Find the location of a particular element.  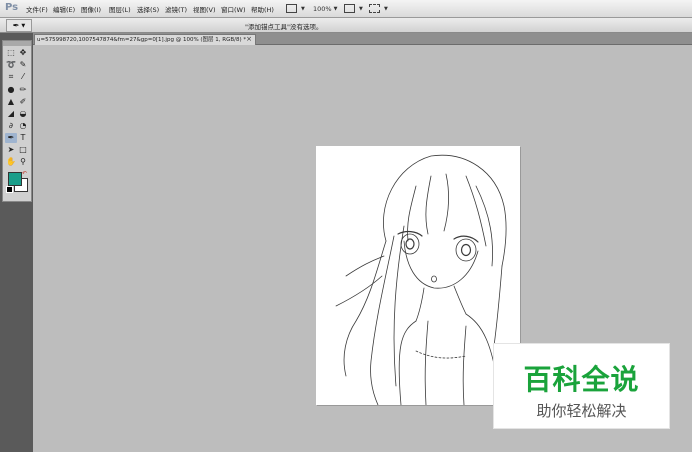

shape-tool-icon: □ is located at coordinates (23, 150).